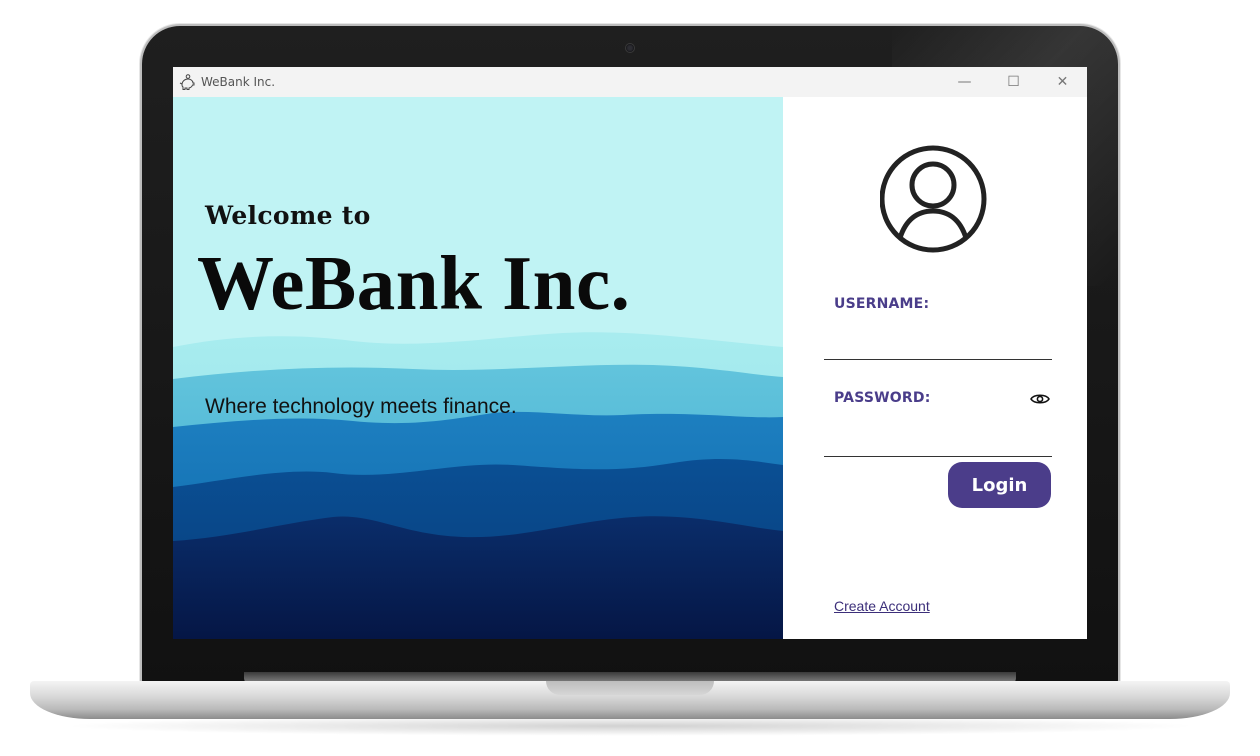 The width and height of the screenshot is (1260, 756). What do you see at coordinates (999, 485) in the screenshot?
I see `login-button: Login` at bounding box center [999, 485].